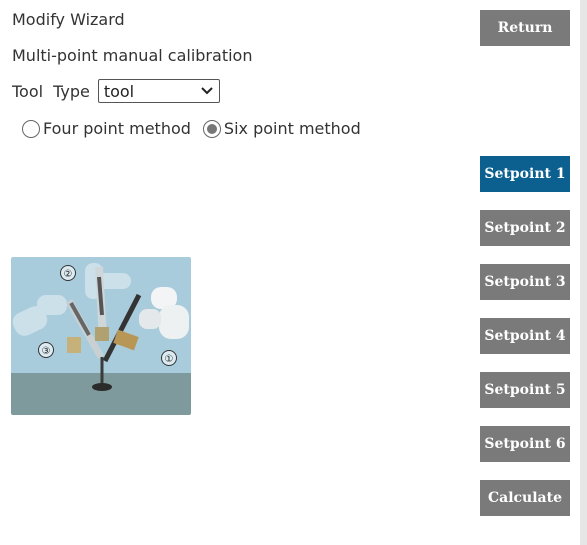 The image size is (587, 545). I want to click on chevron-down-icon, so click(207, 91).